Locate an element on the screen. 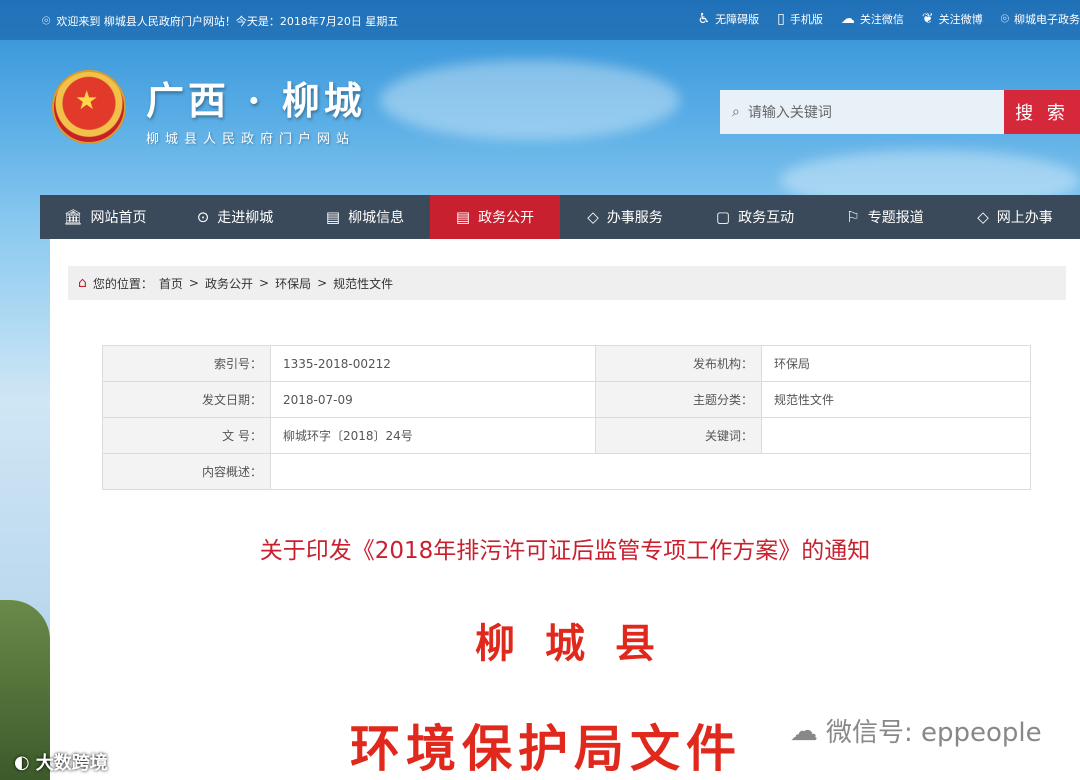 The image size is (1080, 780). welcome-label: 欢迎来到 柳城县人民政府门户网站！今天是：2018年7月20日 星期五 is located at coordinates (227, 21).